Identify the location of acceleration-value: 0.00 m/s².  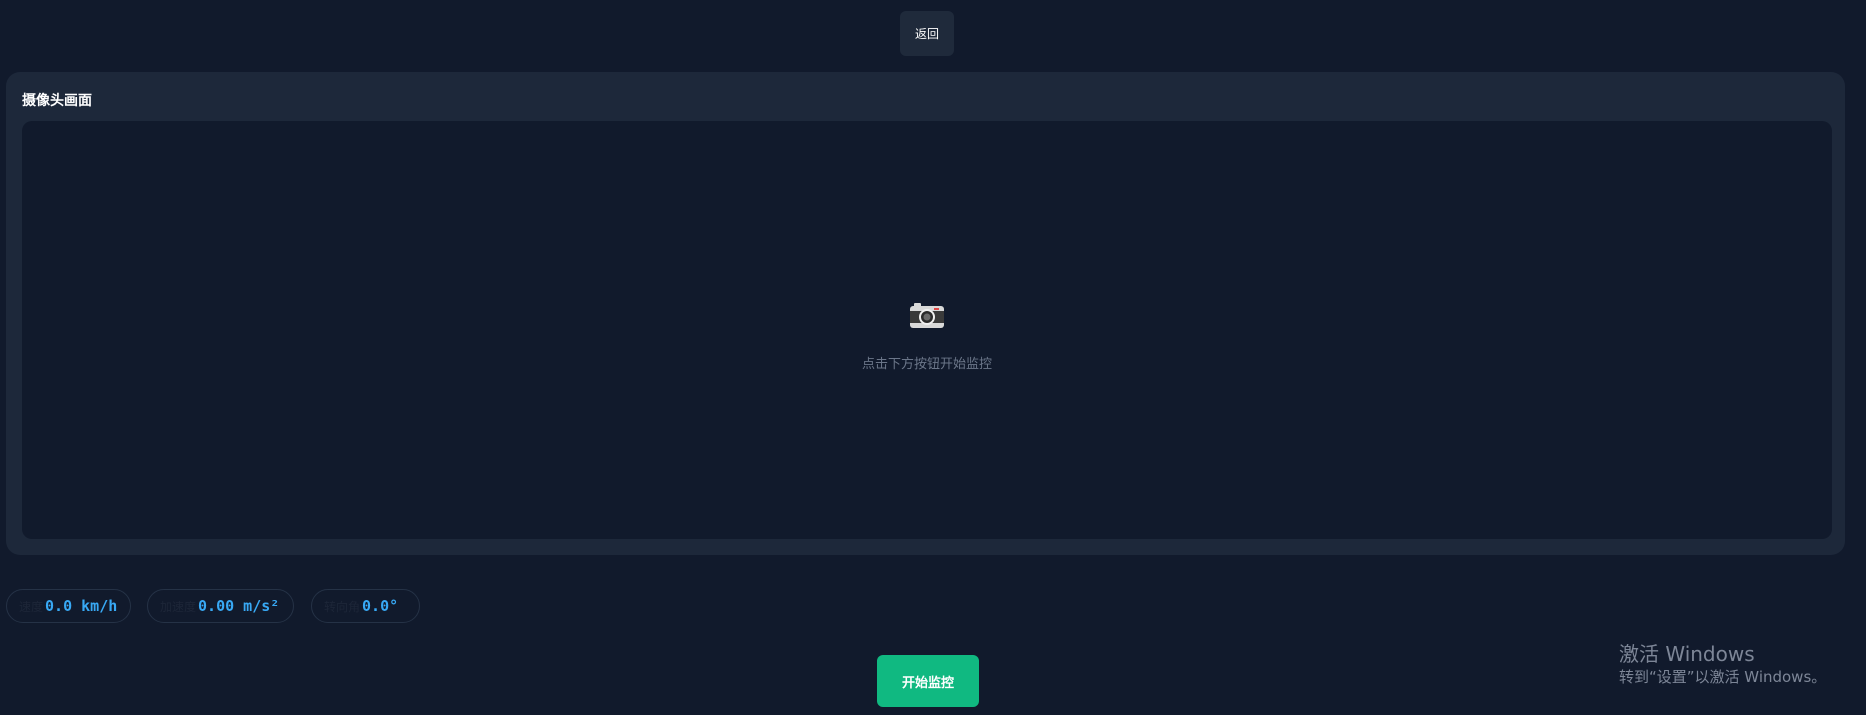
(239, 606).